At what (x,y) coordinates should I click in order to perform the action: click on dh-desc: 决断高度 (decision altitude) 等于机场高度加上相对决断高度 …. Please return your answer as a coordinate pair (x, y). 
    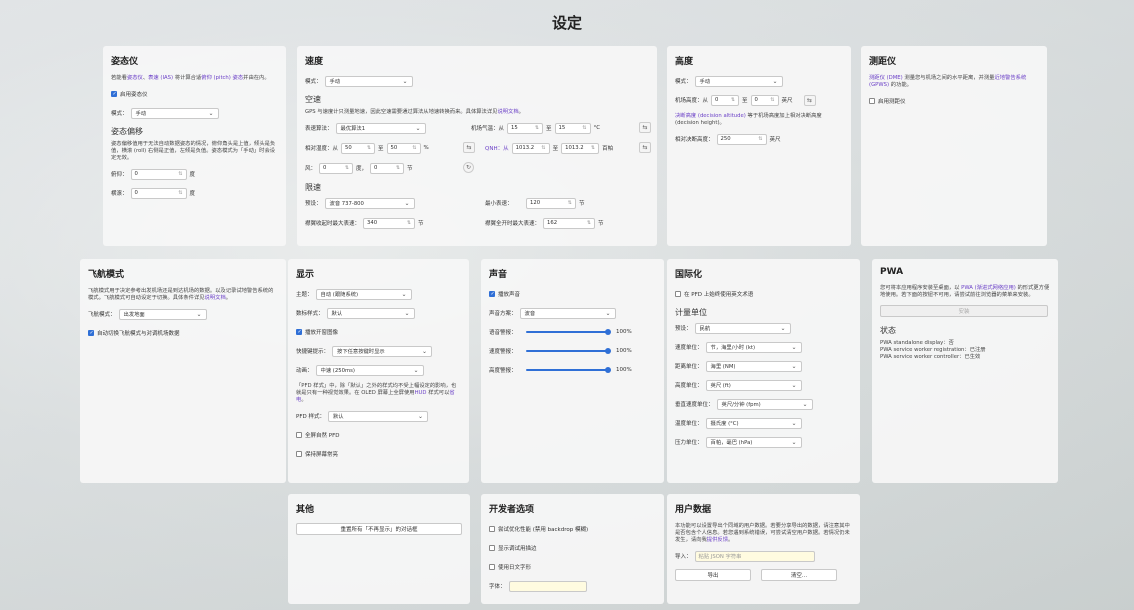
    Looking at the image, I should click on (748, 119).